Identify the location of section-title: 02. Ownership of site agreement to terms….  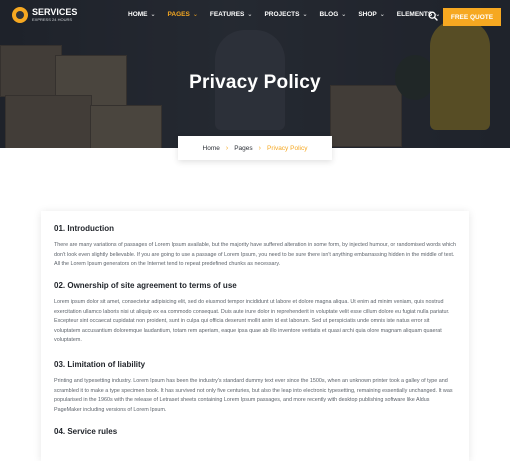
(145, 285).